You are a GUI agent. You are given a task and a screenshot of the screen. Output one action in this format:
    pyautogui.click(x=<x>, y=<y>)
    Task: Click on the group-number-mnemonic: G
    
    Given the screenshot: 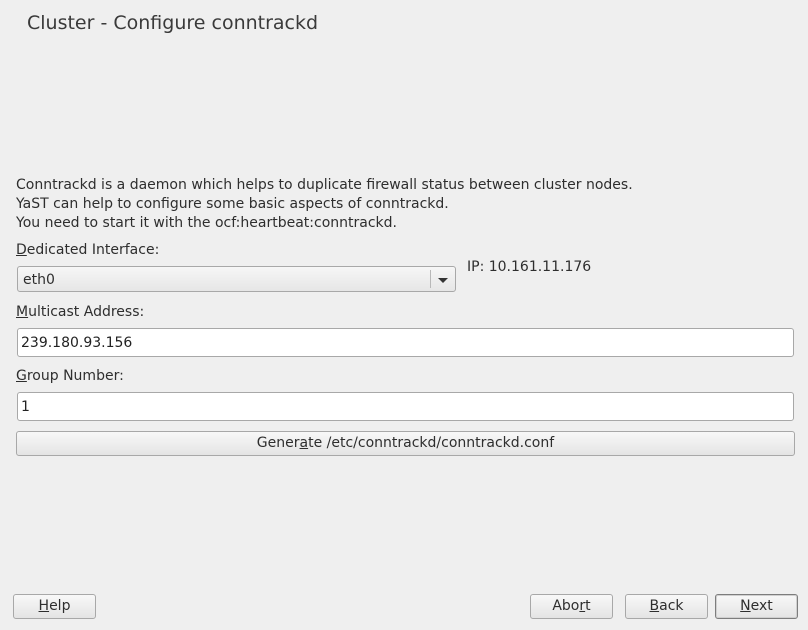 What is the action you would take?
    pyautogui.click(x=21, y=376)
    